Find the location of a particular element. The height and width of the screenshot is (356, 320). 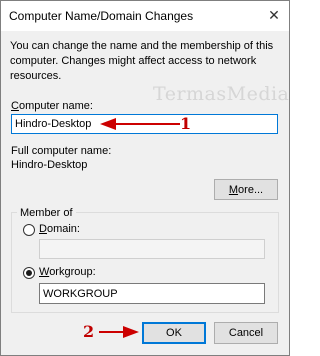

workgroup-radio is located at coordinates (29, 273).